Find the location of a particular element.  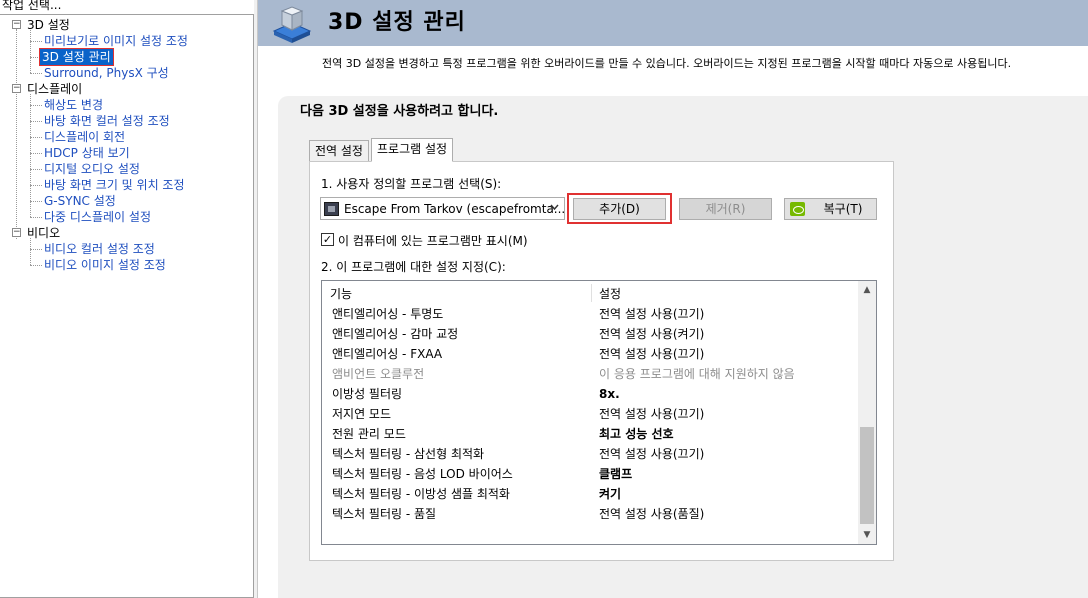

3d-settings-icon is located at coordinates (292, 22).